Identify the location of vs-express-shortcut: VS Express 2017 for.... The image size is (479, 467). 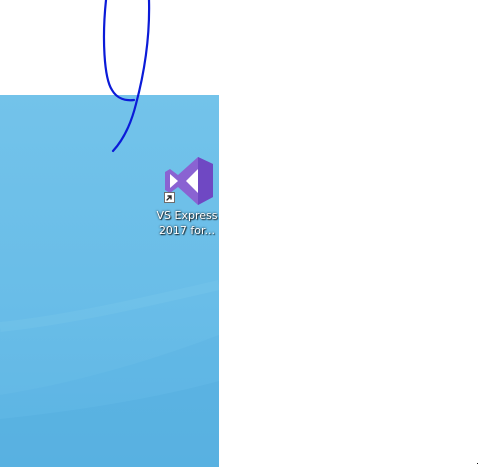
(186, 198).